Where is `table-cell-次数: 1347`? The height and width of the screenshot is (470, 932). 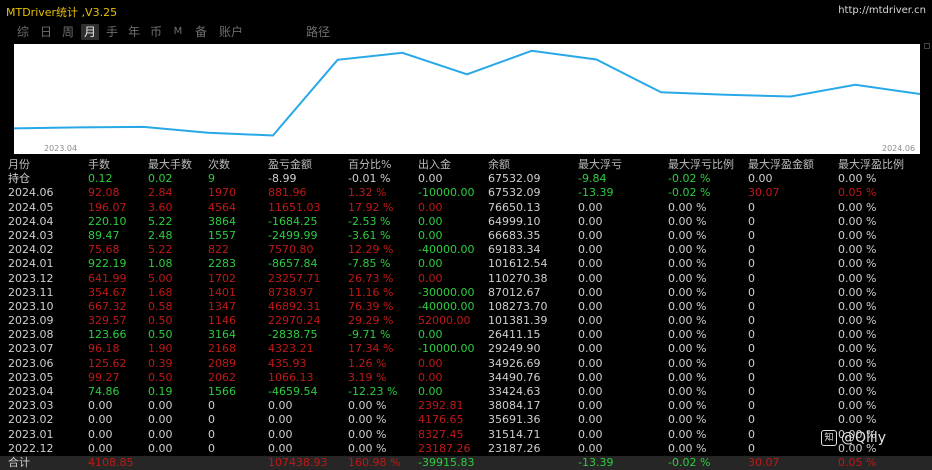 table-cell-次数: 1347 is located at coordinates (222, 306).